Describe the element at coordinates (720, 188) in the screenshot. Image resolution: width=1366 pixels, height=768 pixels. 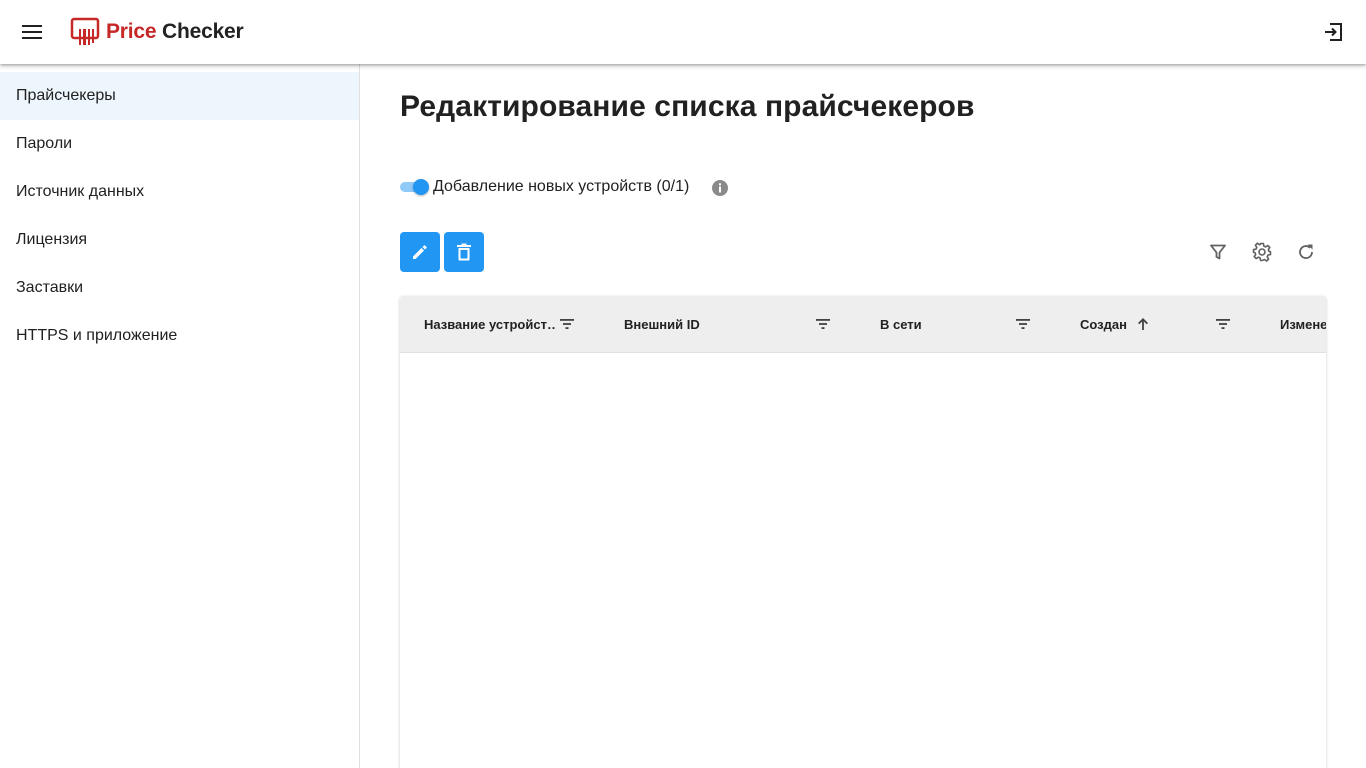
I see `info-icon` at that location.